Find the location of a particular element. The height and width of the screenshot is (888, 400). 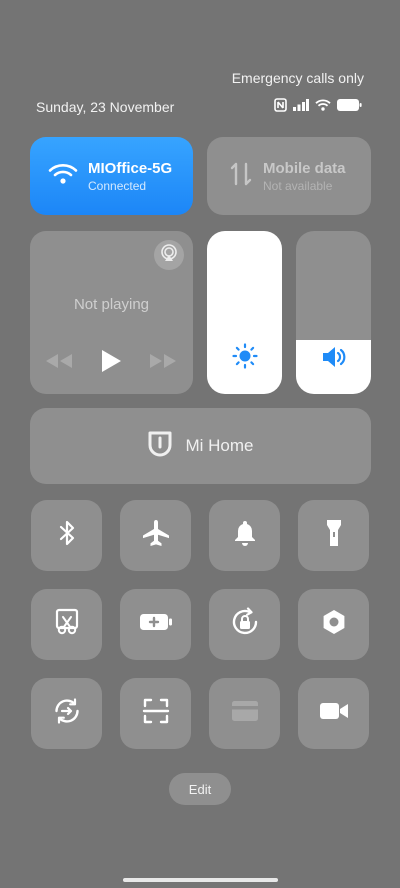

rotation-lock-toggle is located at coordinates (244, 624).